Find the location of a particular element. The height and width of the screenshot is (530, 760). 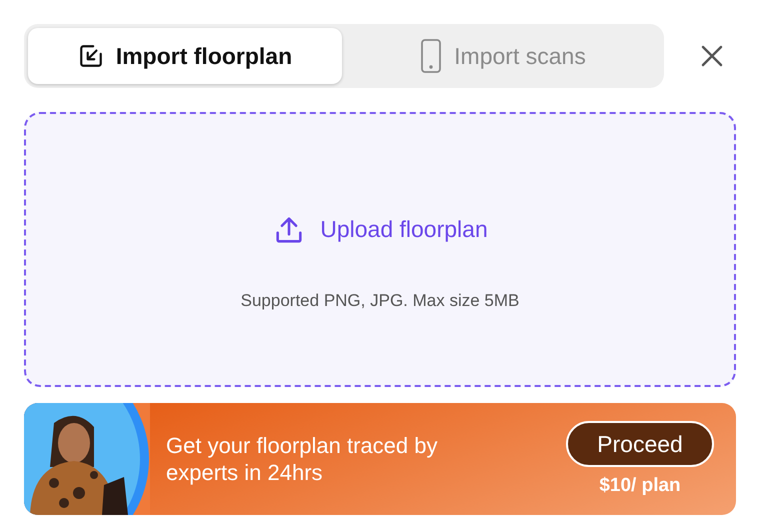

phone-icon is located at coordinates (431, 56).